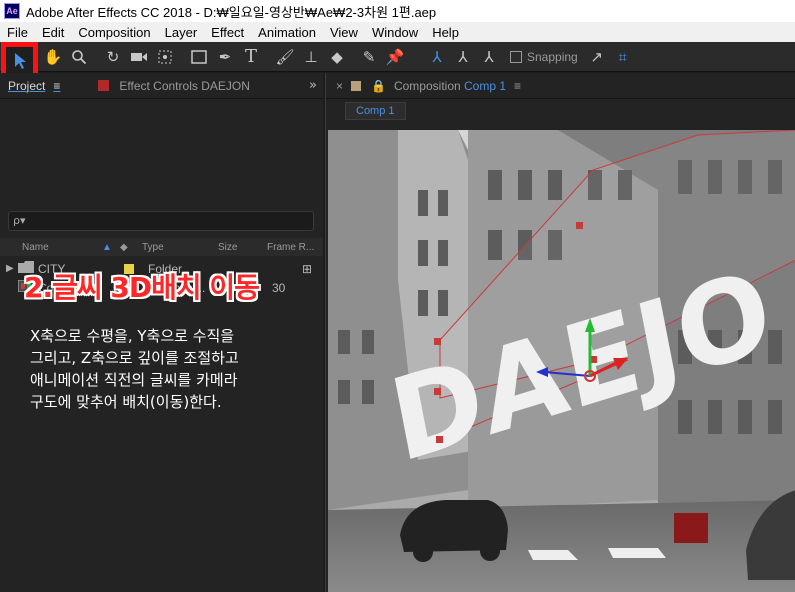 The image size is (795, 592). Describe the element at coordinates (279, 287) in the screenshot. I see `row-frame-rate: 30` at that location.